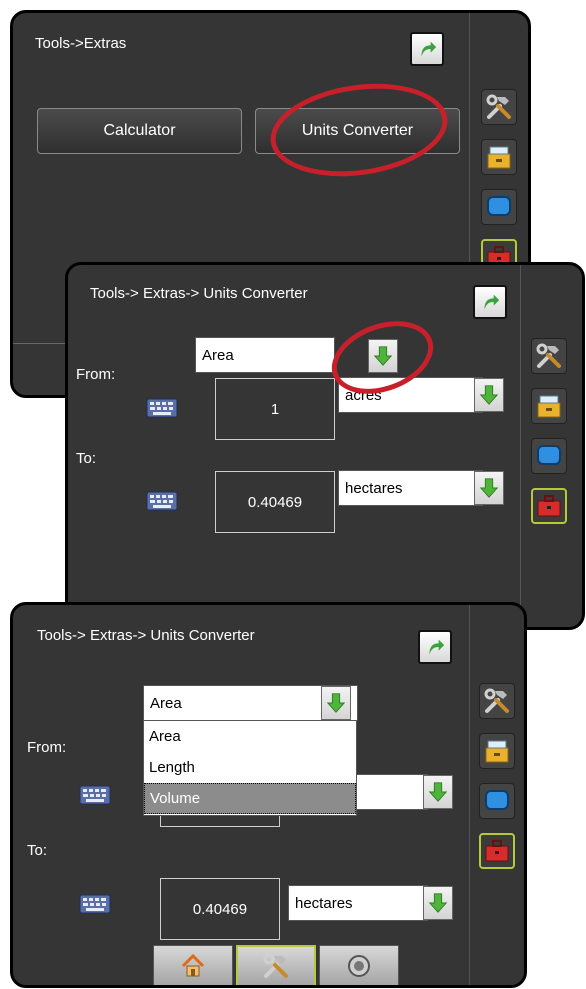 Image resolution: width=586 pixels, height=989 pixels. What do you see at coordinates (139, 131) in the screenshot?
I see `calculator-button: Calculator` at bounding box center [139, 131].